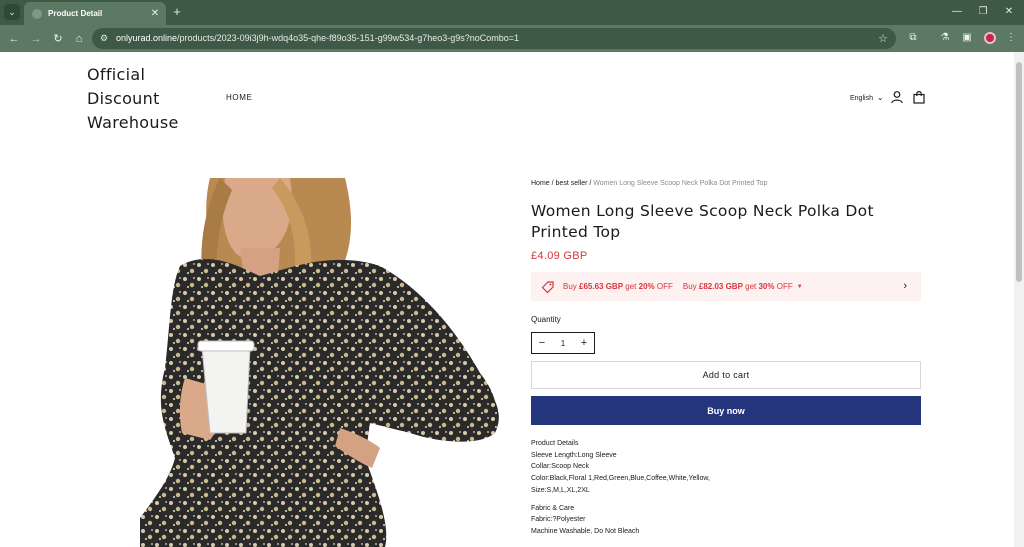  What do you see at coordinates (12, 12) in the screenshot?
I see `tab-search-icon: ⌄` at bounding box center [12, 12].